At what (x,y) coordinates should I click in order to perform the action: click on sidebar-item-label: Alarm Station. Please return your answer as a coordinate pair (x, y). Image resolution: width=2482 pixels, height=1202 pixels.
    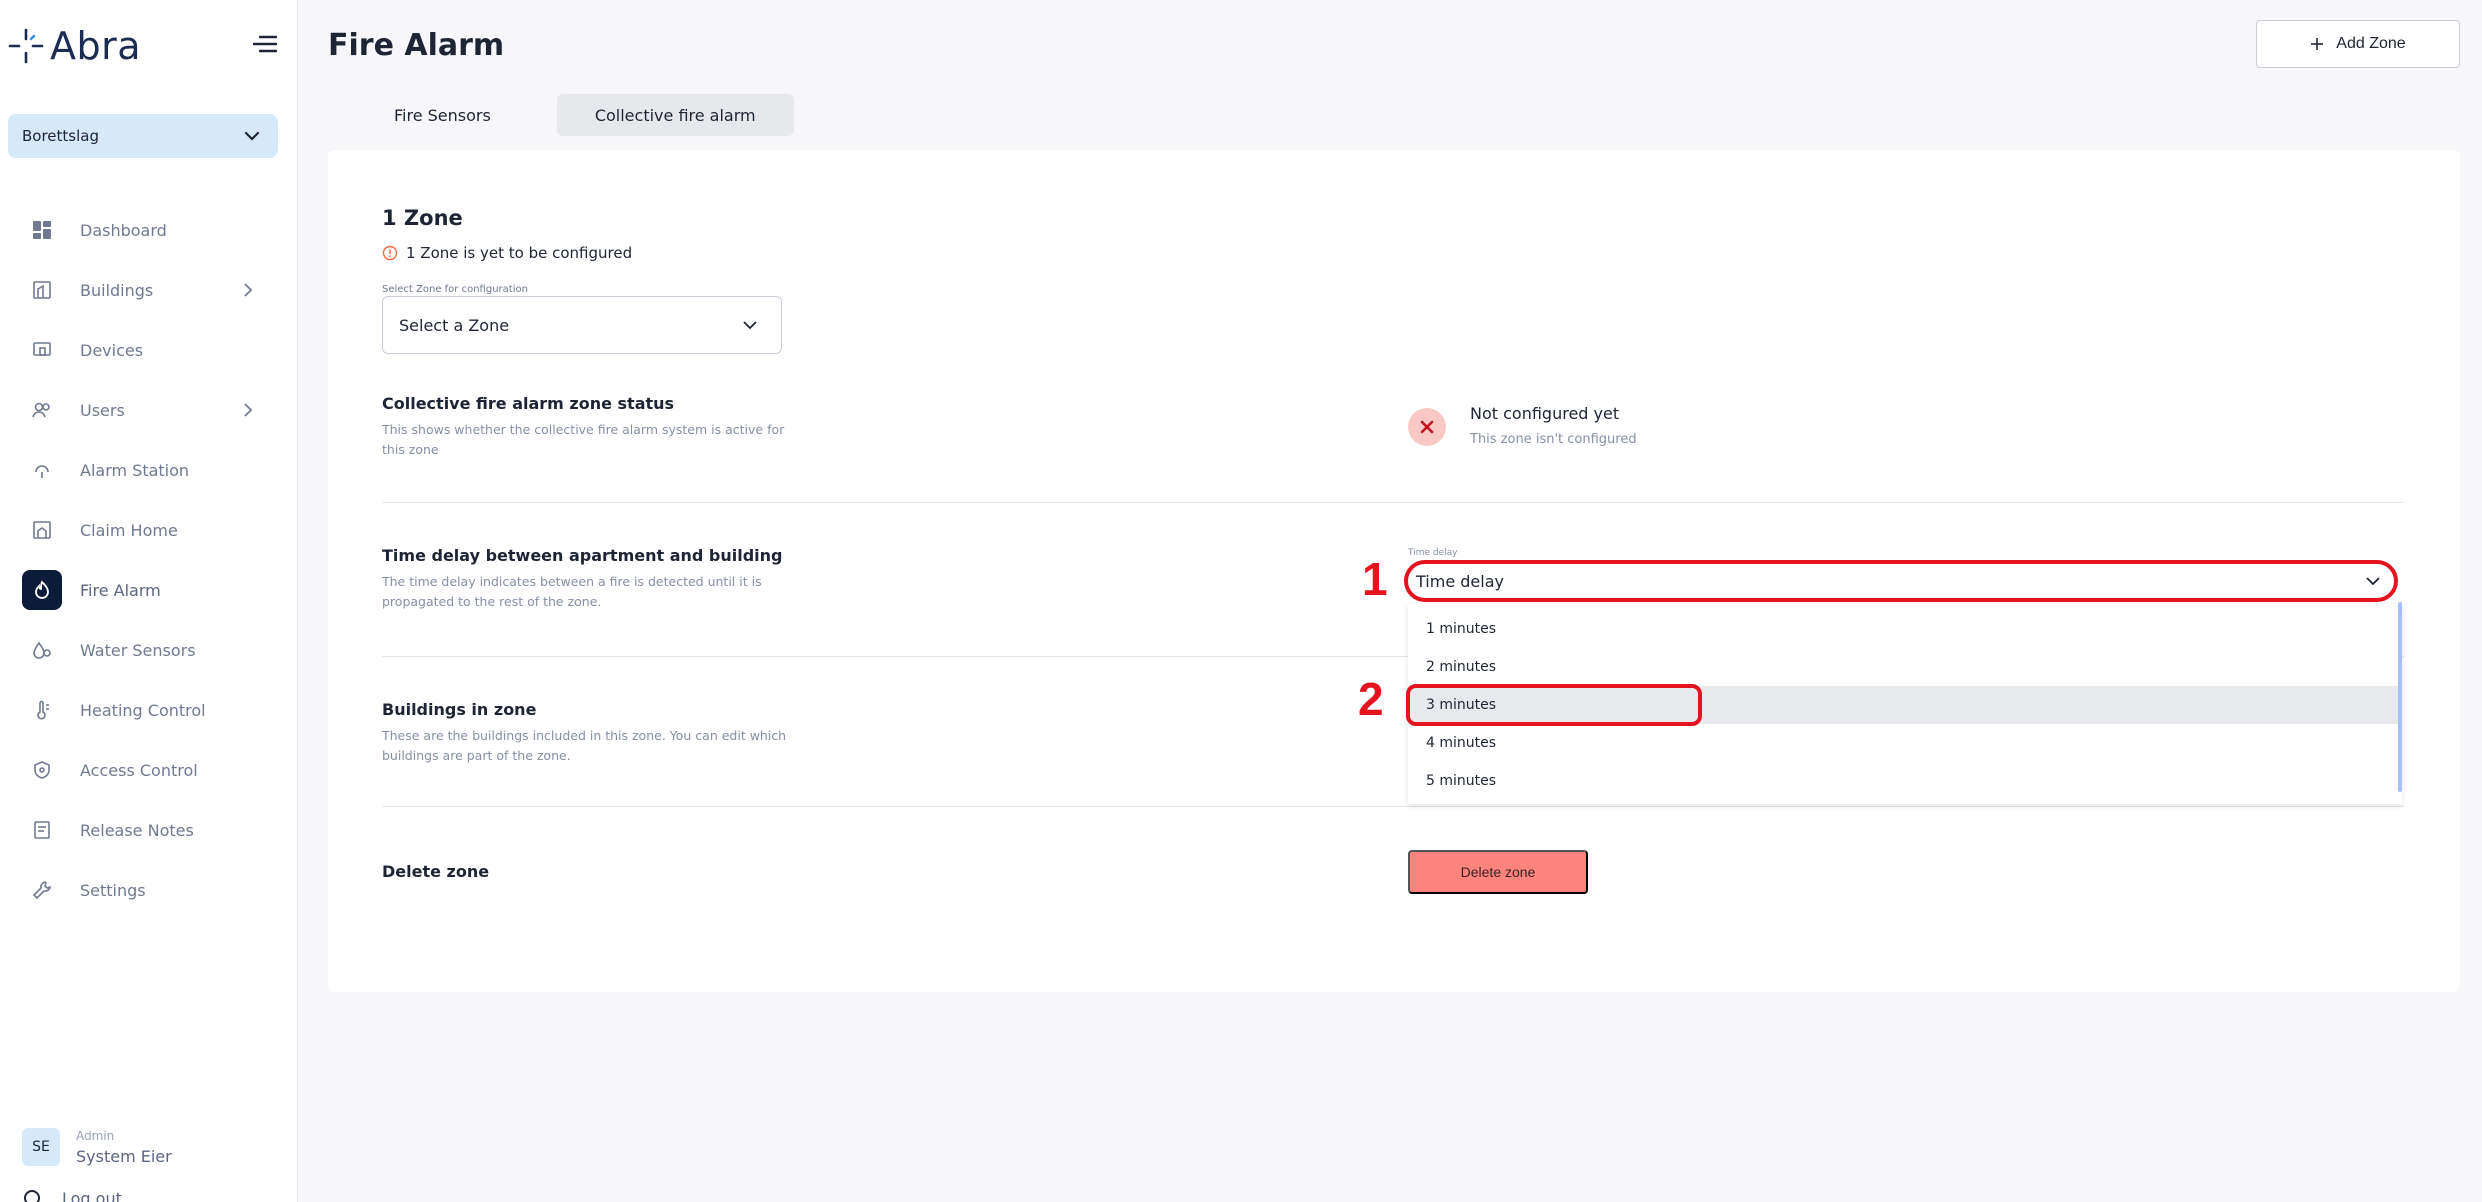
    Looking at the image, I should click on (135, 470).